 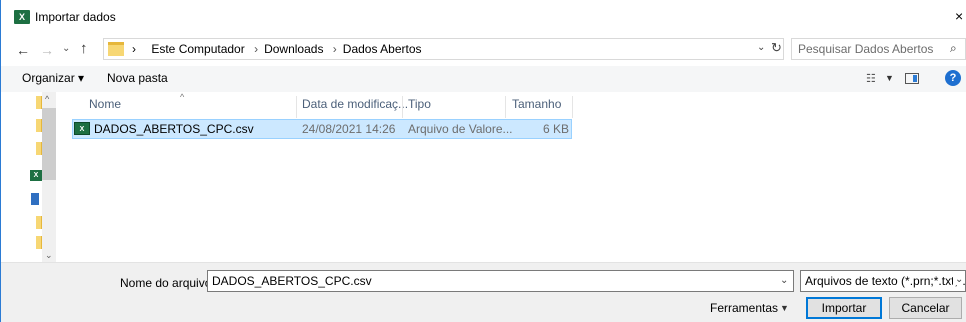 What do you see at coordinates (182, 97) in the screenshot?
I see `sort-ascending-icon: ^` at bounding box center [182, 97].